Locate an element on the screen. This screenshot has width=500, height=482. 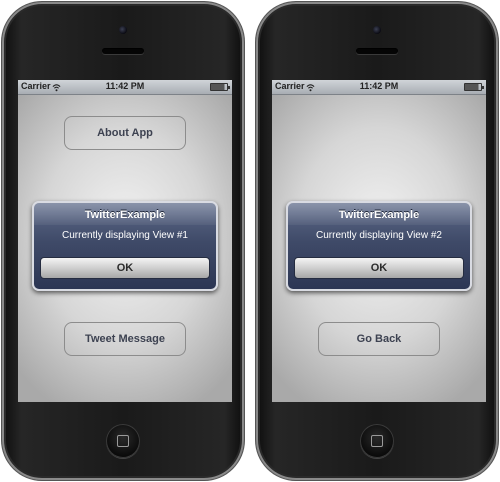
about-app-button: About App is located at coordinates (125, 133).